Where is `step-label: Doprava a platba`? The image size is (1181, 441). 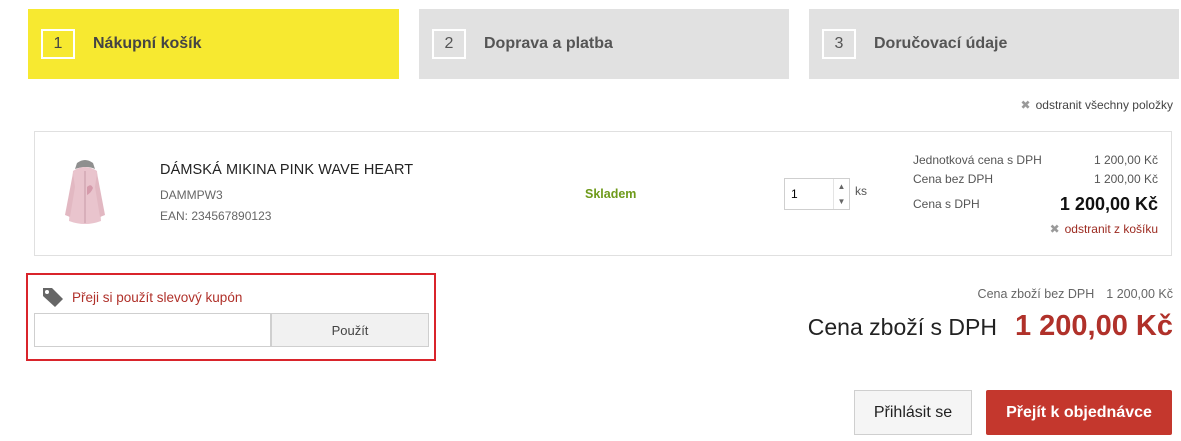 step-label: Doprava a platba is located at coordinates (548, 43).